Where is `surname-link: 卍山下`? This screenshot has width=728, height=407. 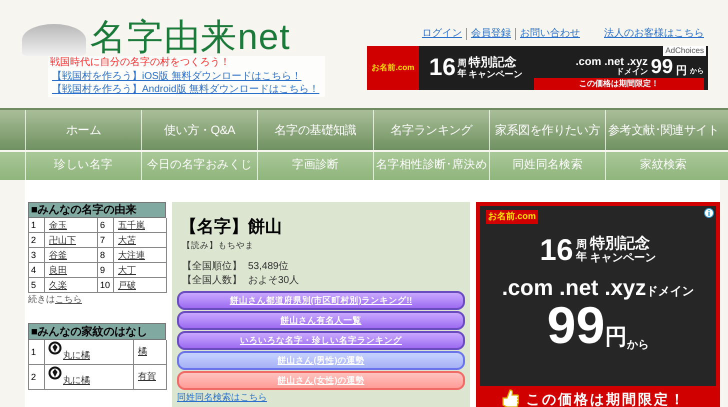
surname-link: 卍山下 is located at coordinates (62, 240).